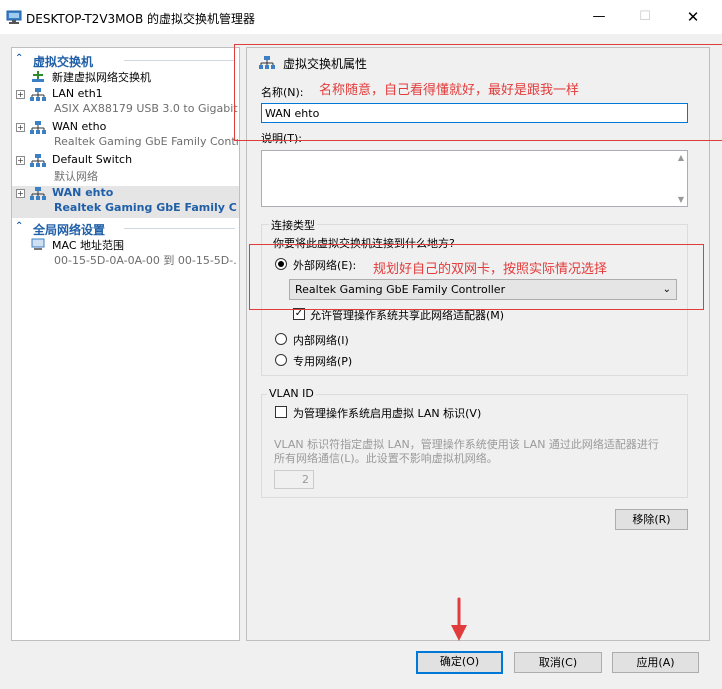  What do you see at coordinates (474, 178) in the screenshot?
I see `notes-textarea: ▲ ▼` at bounding box center [474, 178].